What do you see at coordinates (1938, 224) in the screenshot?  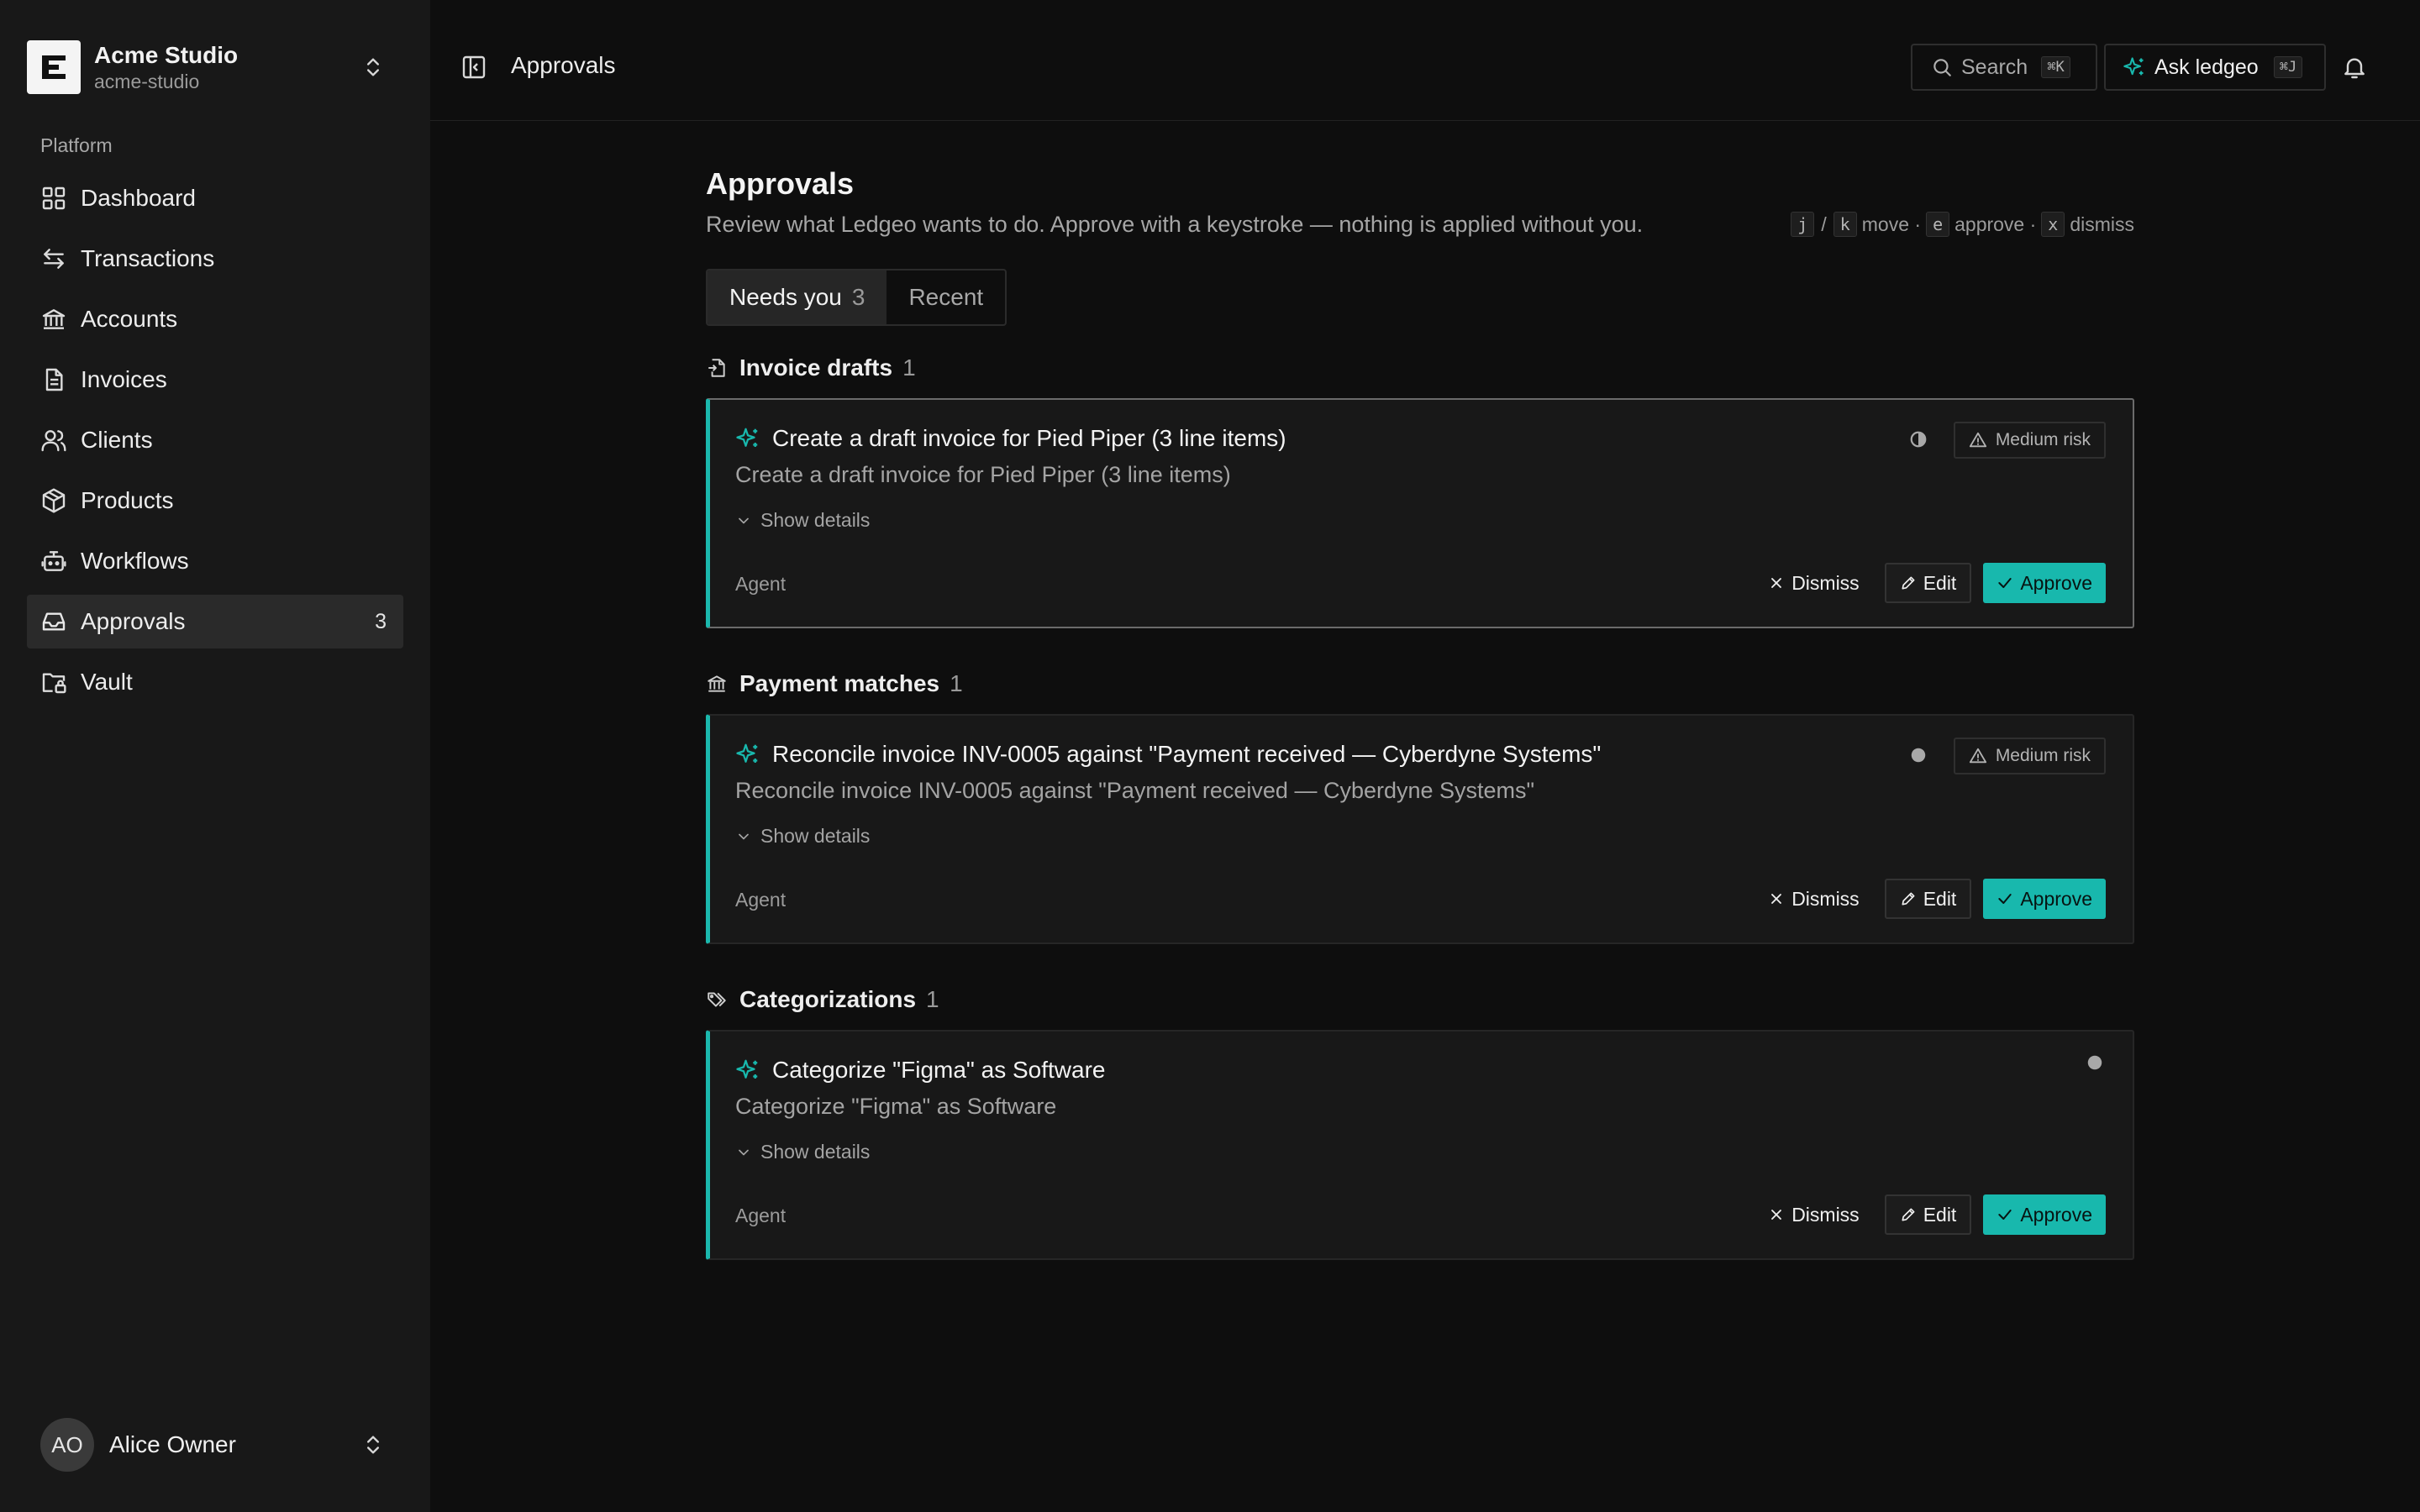 I see `hint-key-e: e` at bounding box center [1938, 224].